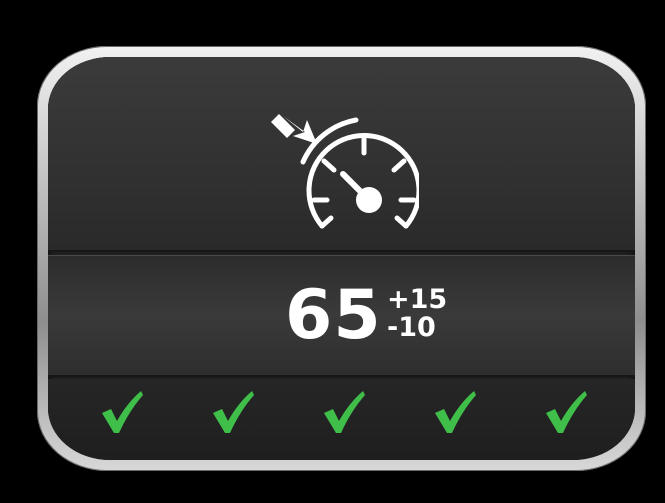  I want to click on tolerance-upper: +15, so click(417, 299).